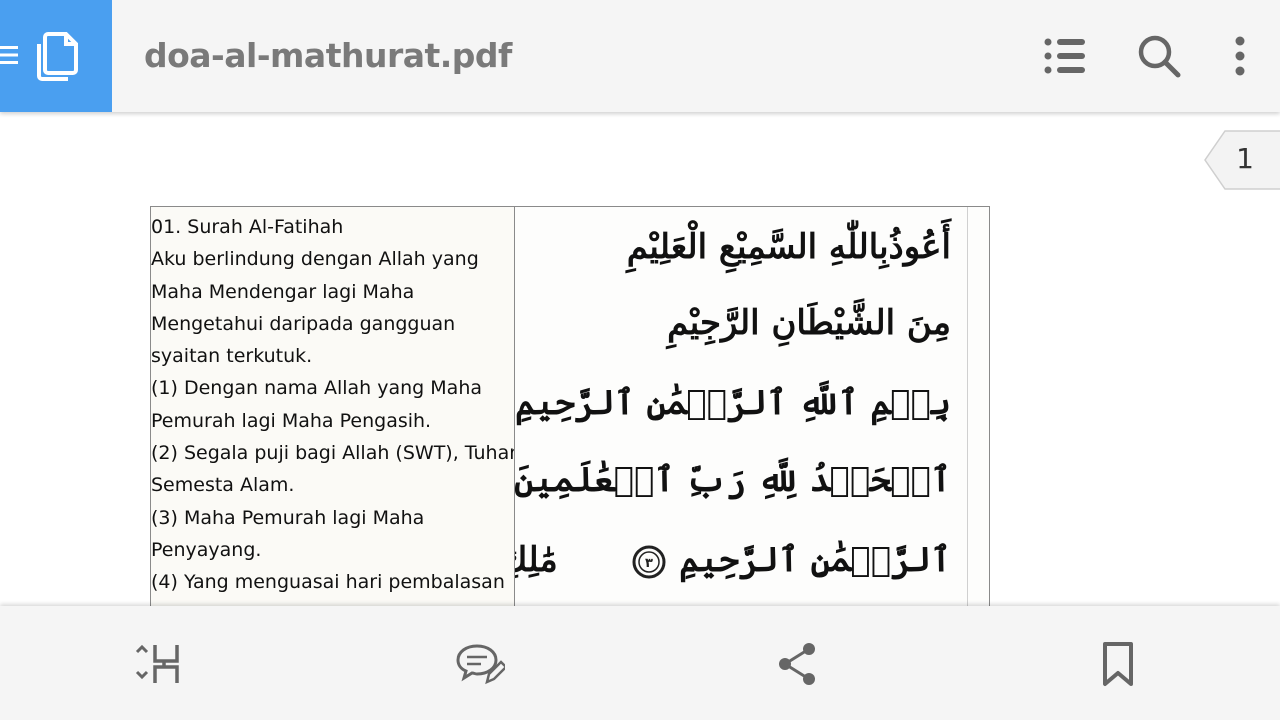 This screenshot has height=720, width=1280. I want to click on translation-line: Semesta Alam., so click(223, 485).